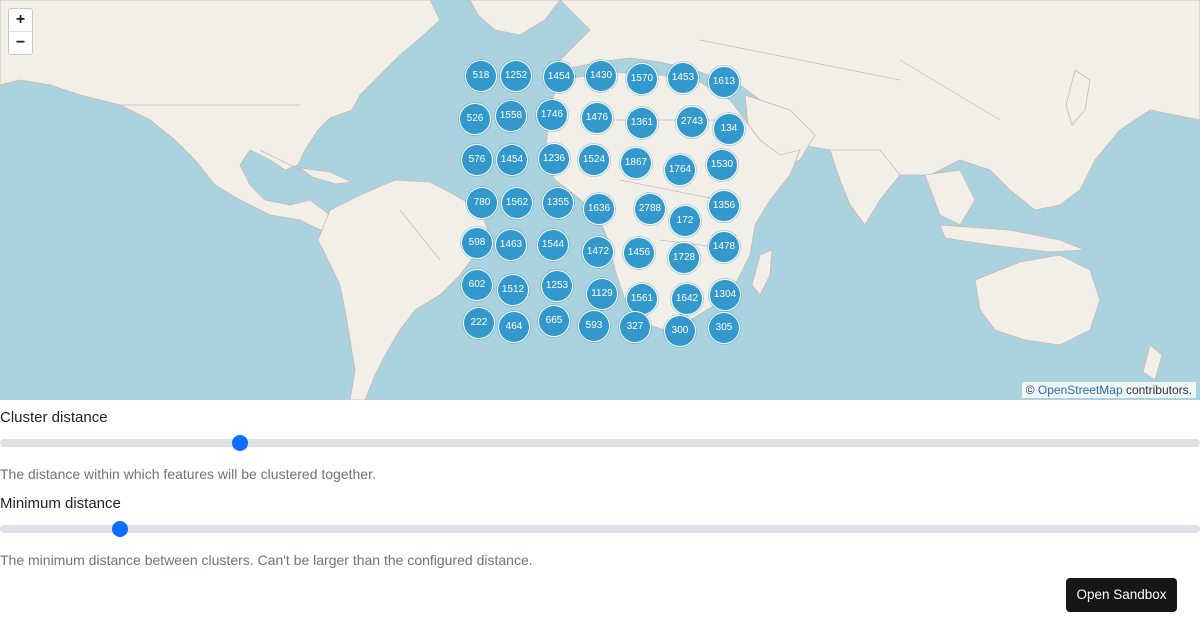 Image resolution: width=1200 pixels, height=630 pixels. Describe the element at coordinates (684, 258) in the screenshot. I see `cluster-marker: 1728` at that location.